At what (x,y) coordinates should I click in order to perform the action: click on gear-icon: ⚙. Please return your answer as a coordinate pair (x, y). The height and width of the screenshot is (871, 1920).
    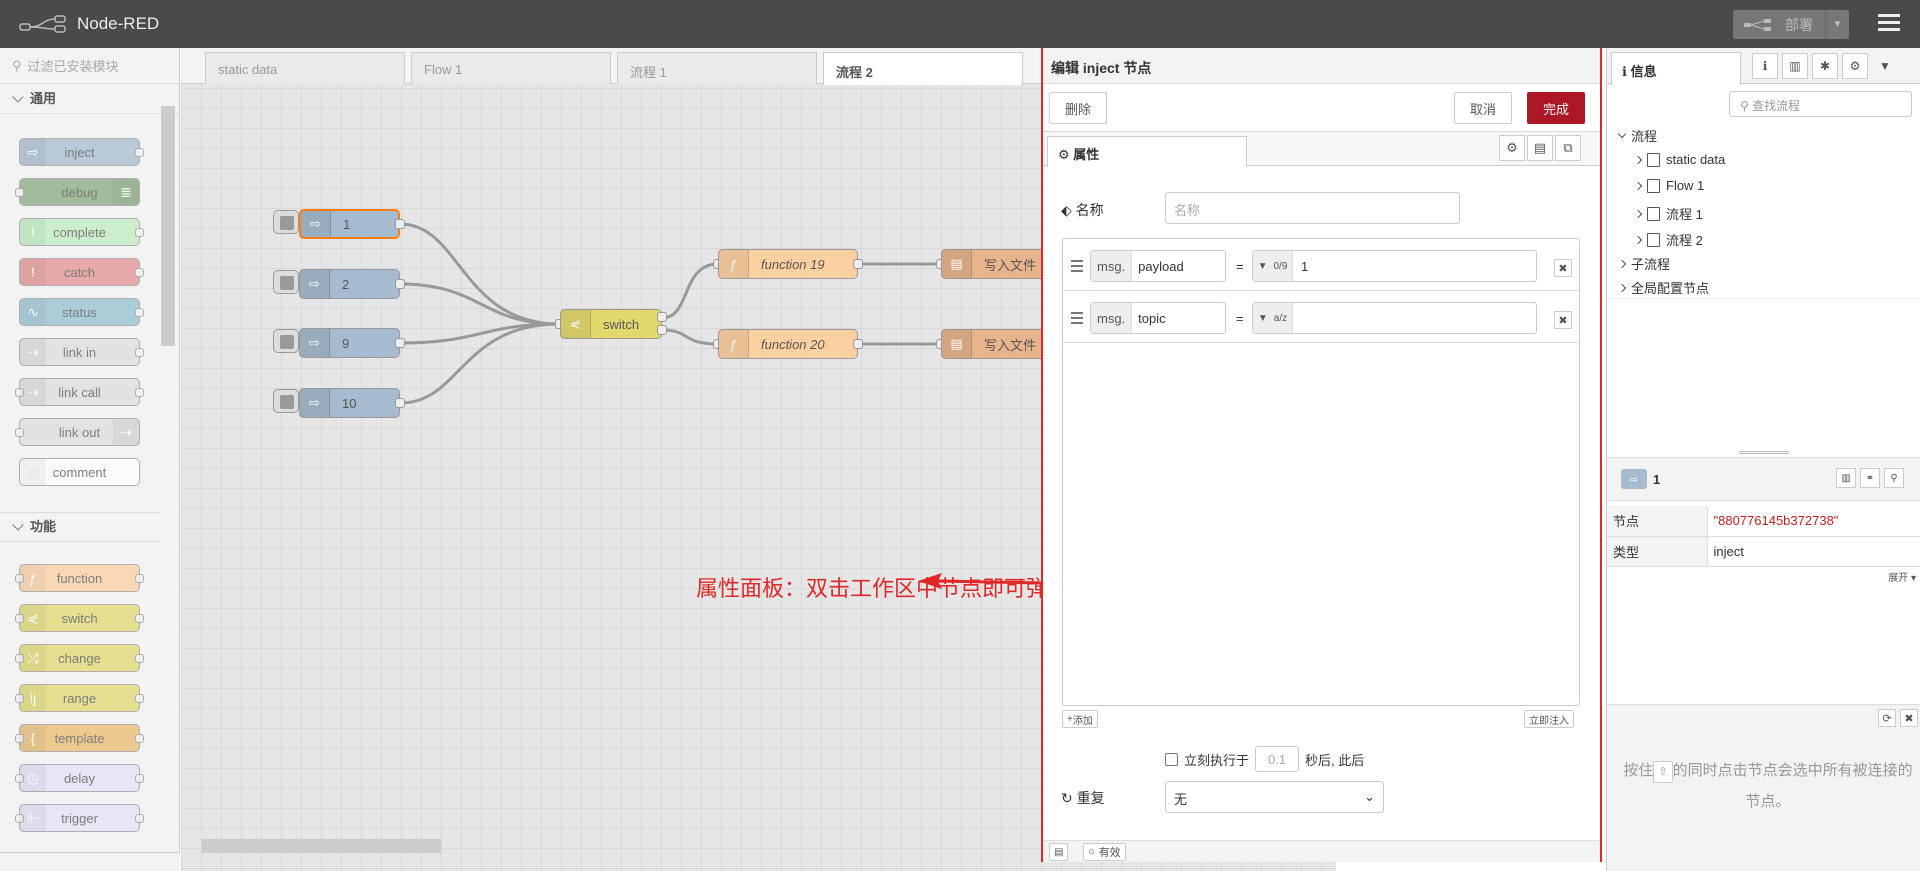
    Looking at the image, I should click on (1064, 154).